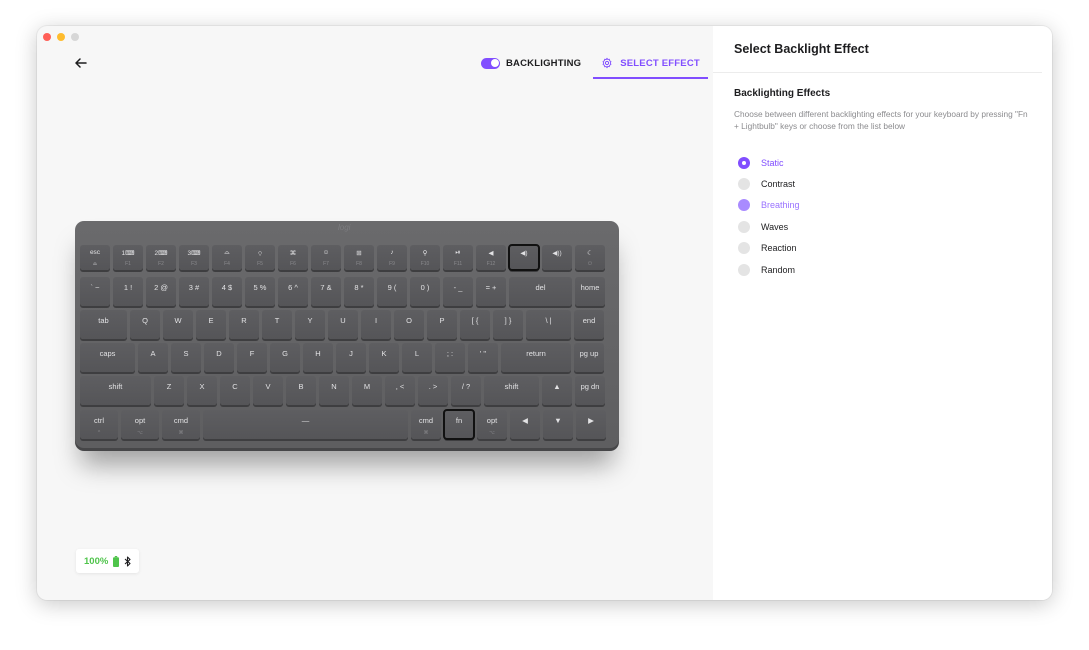 The image size is (1089, 650). What do you see at coordinates (161, 291) in the screenshot?
I see `keyboard-key: 2 @` at bounding box center [161, 291].